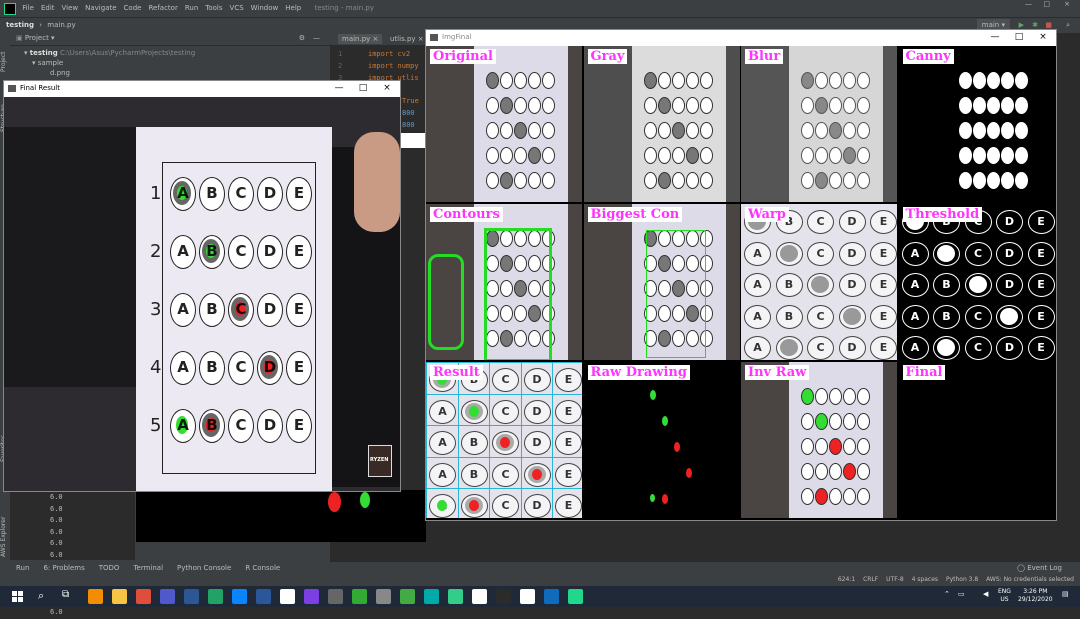  What do you see at coordinates (239, 596) in the screenshot?
I see `edge-icon` at bounding box center [239, 596].